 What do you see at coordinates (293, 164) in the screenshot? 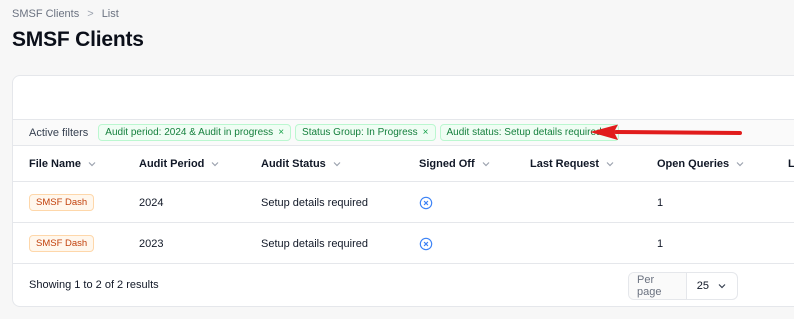
I see `column-header-label: Audit Status` at bounding box center [293, 164].